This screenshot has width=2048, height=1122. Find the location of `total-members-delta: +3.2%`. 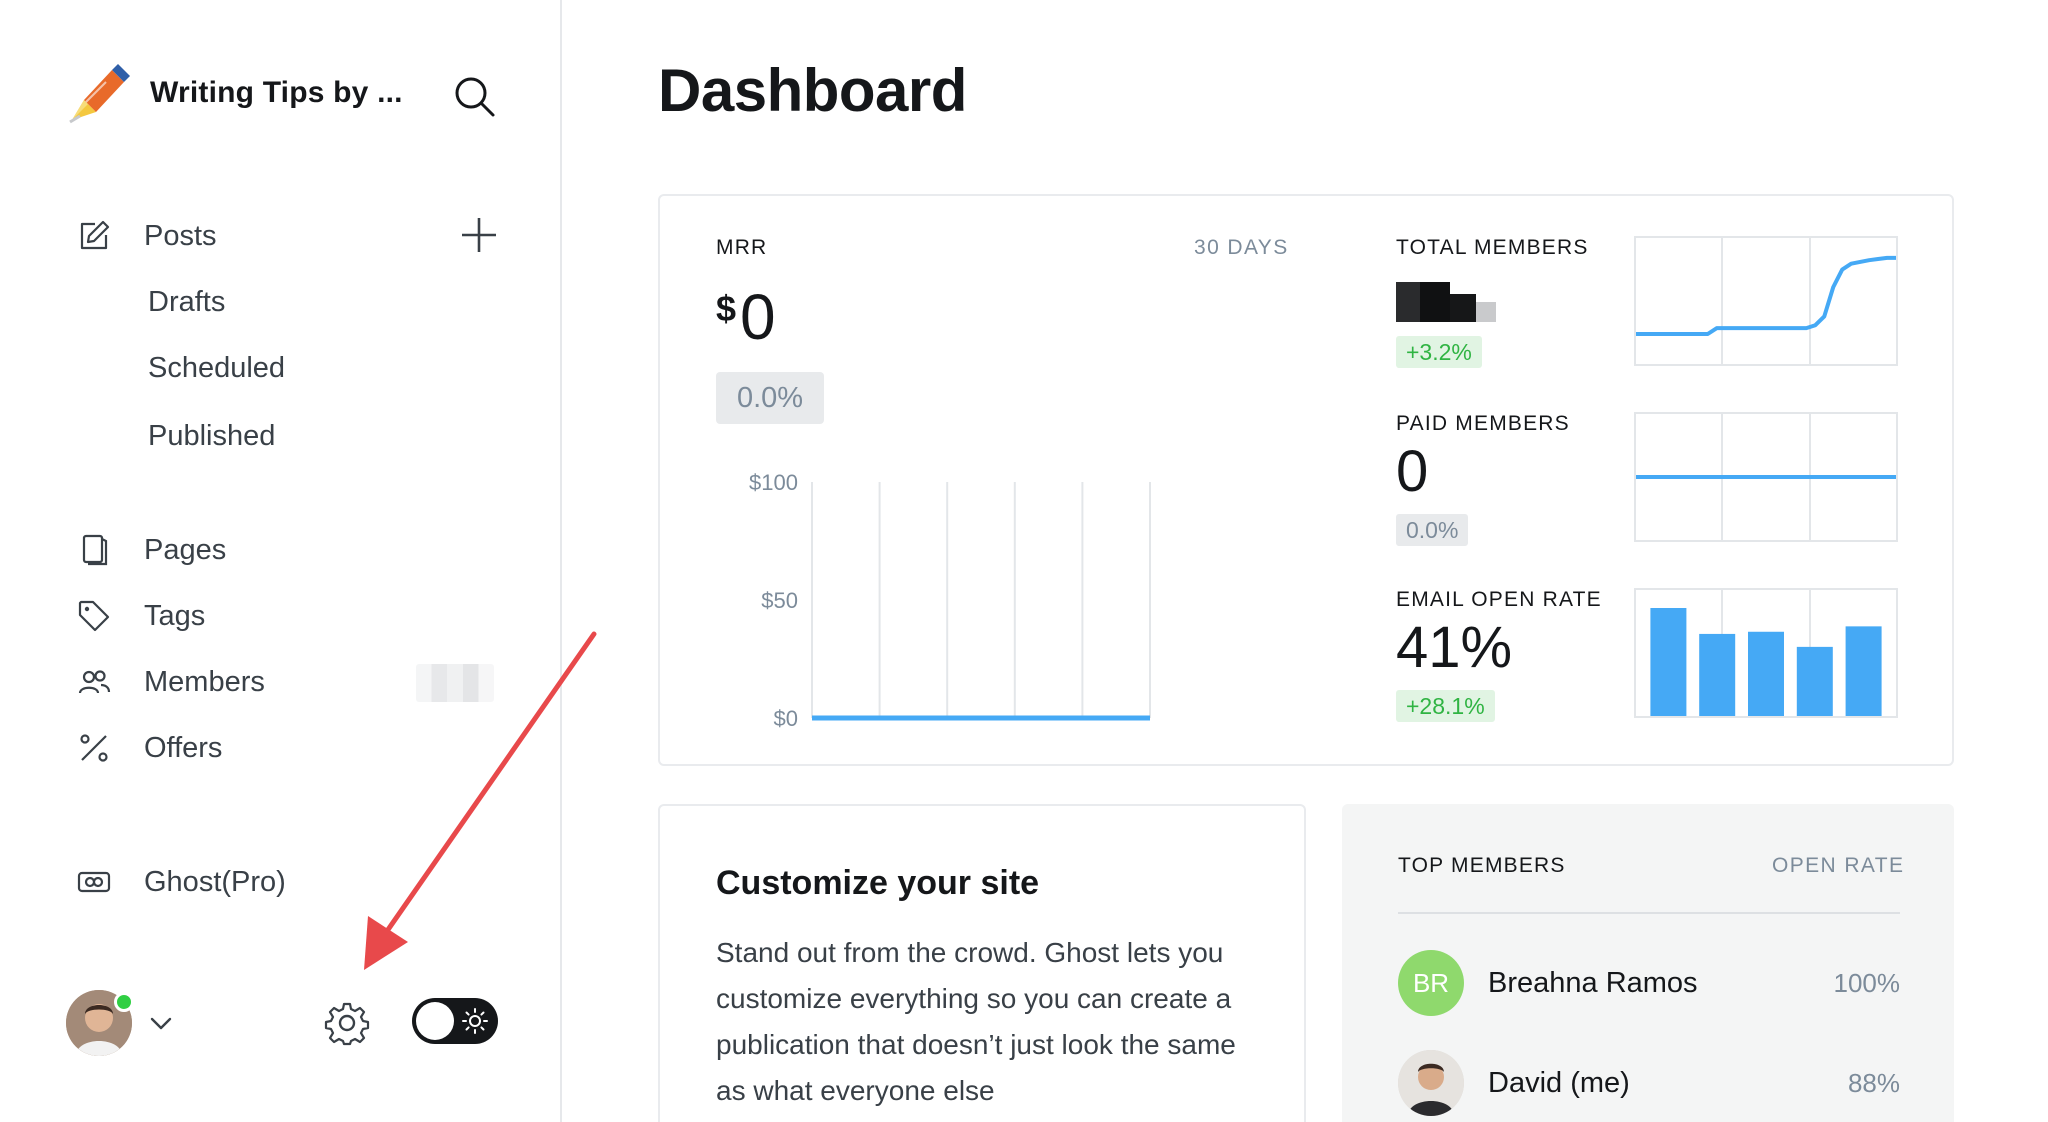

total-members-delta: +3.2% is located at coordinates (1439, 352).